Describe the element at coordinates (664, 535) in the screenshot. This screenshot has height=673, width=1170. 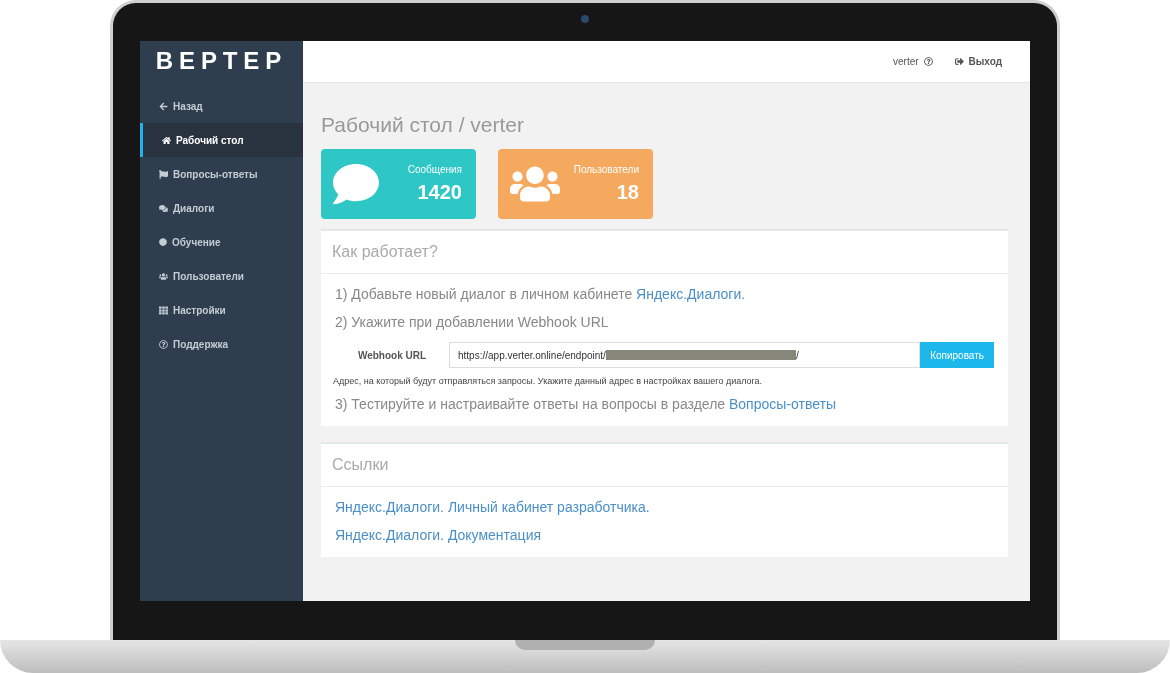
I see `link: Яндекс.Диалоги. Документация` at that location.